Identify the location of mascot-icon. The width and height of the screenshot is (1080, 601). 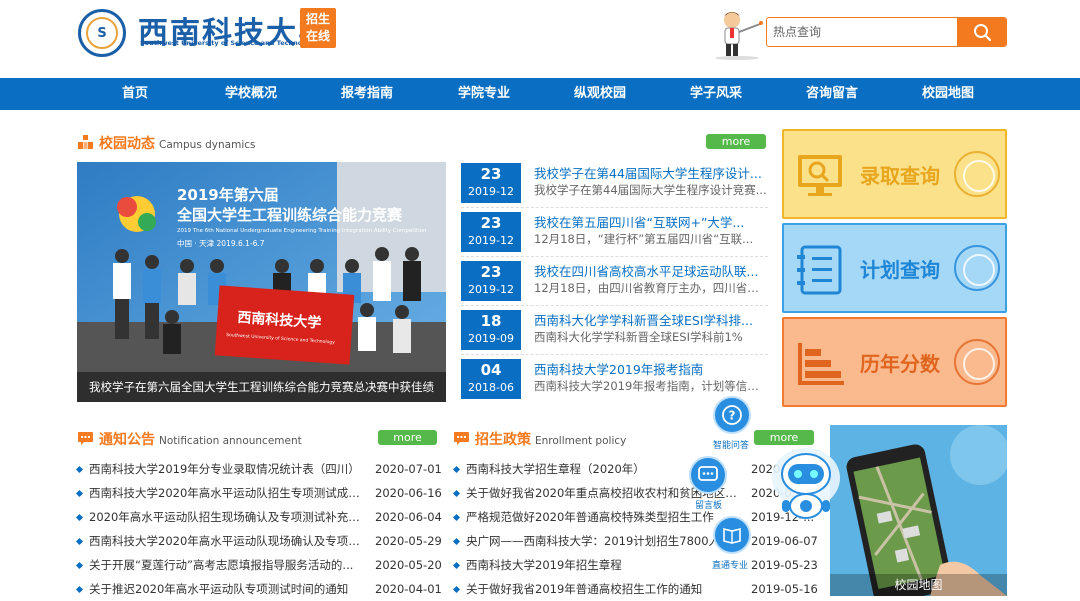
(739, 36).